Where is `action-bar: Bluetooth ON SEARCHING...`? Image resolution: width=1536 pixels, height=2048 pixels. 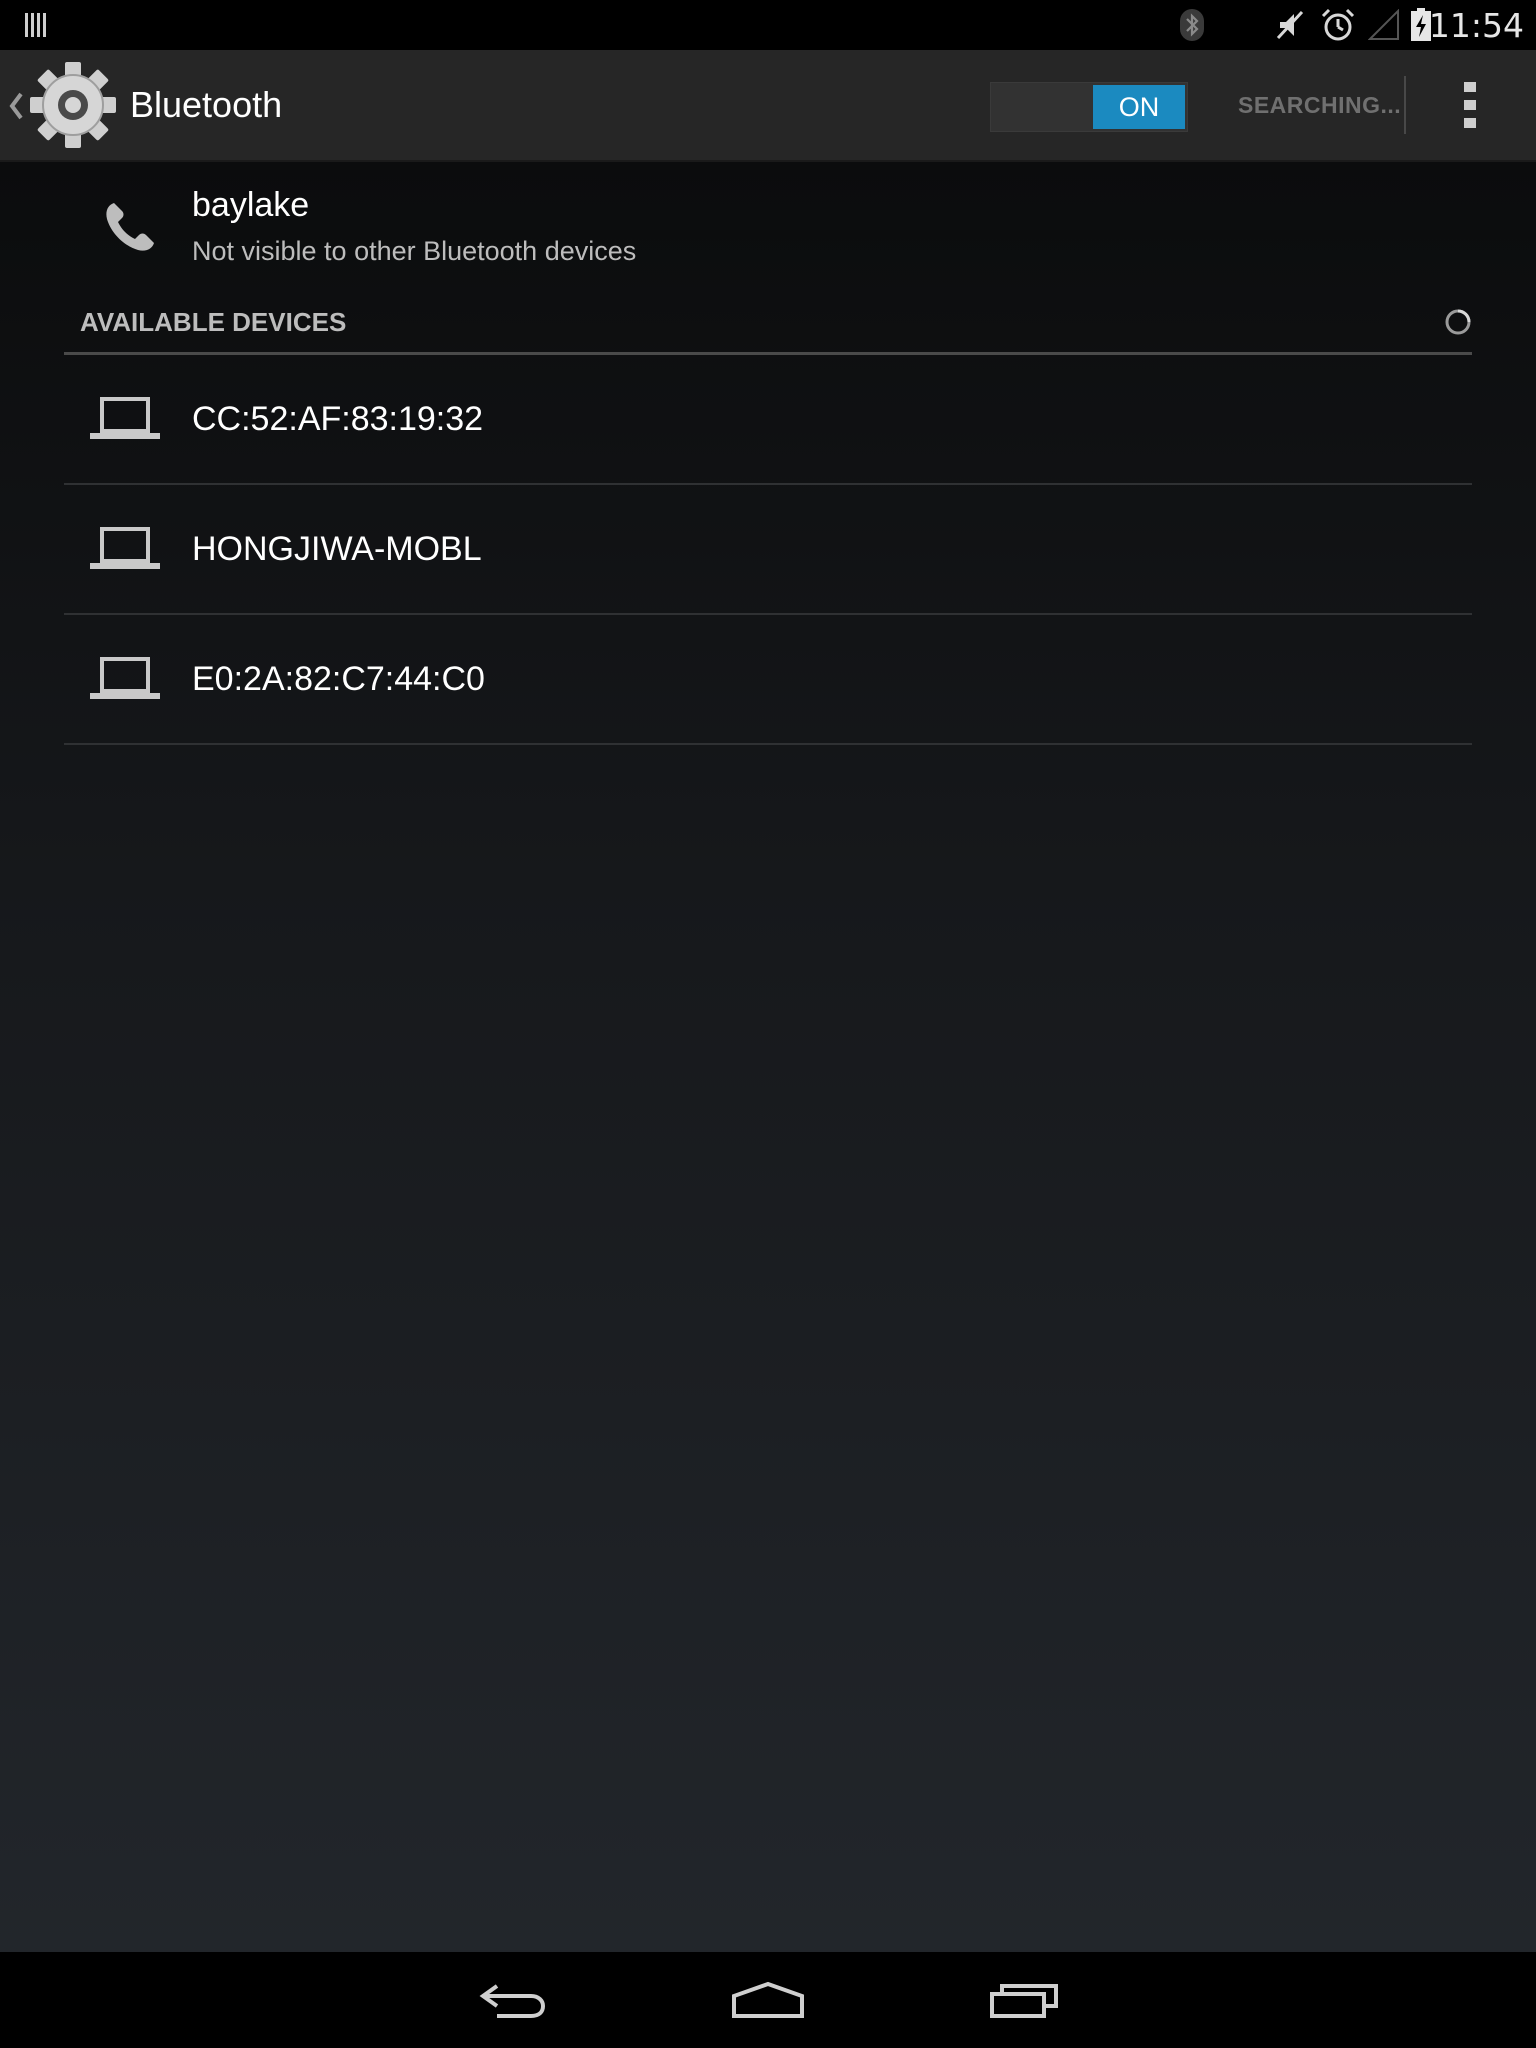 action-bar: Bluetooth ON SEARCHING... is located at coordinates (768, 106).